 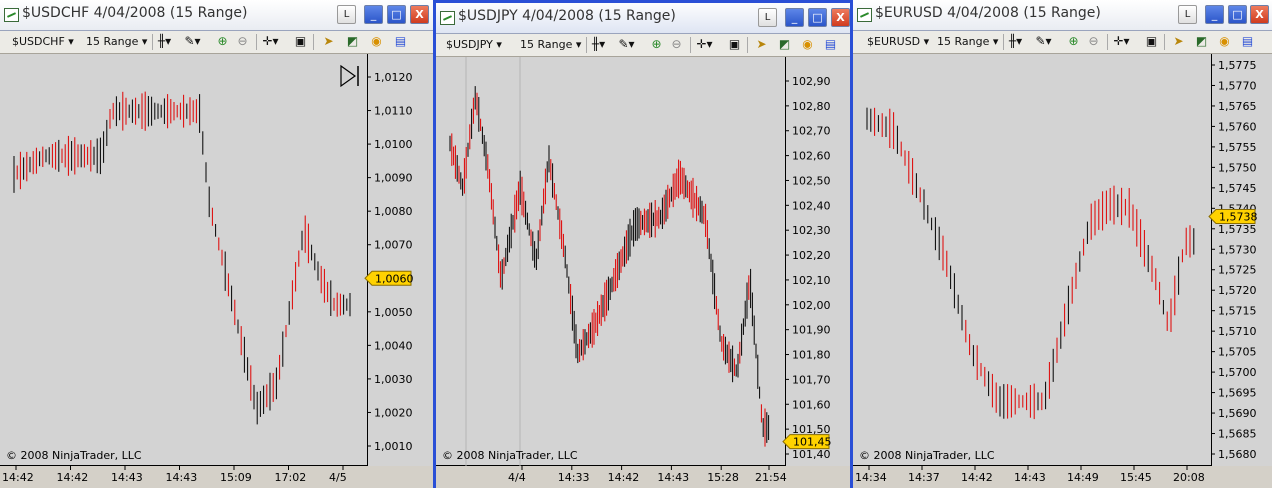 I want to click on price-tick-label: 102,80, so click(x=811, y=106).